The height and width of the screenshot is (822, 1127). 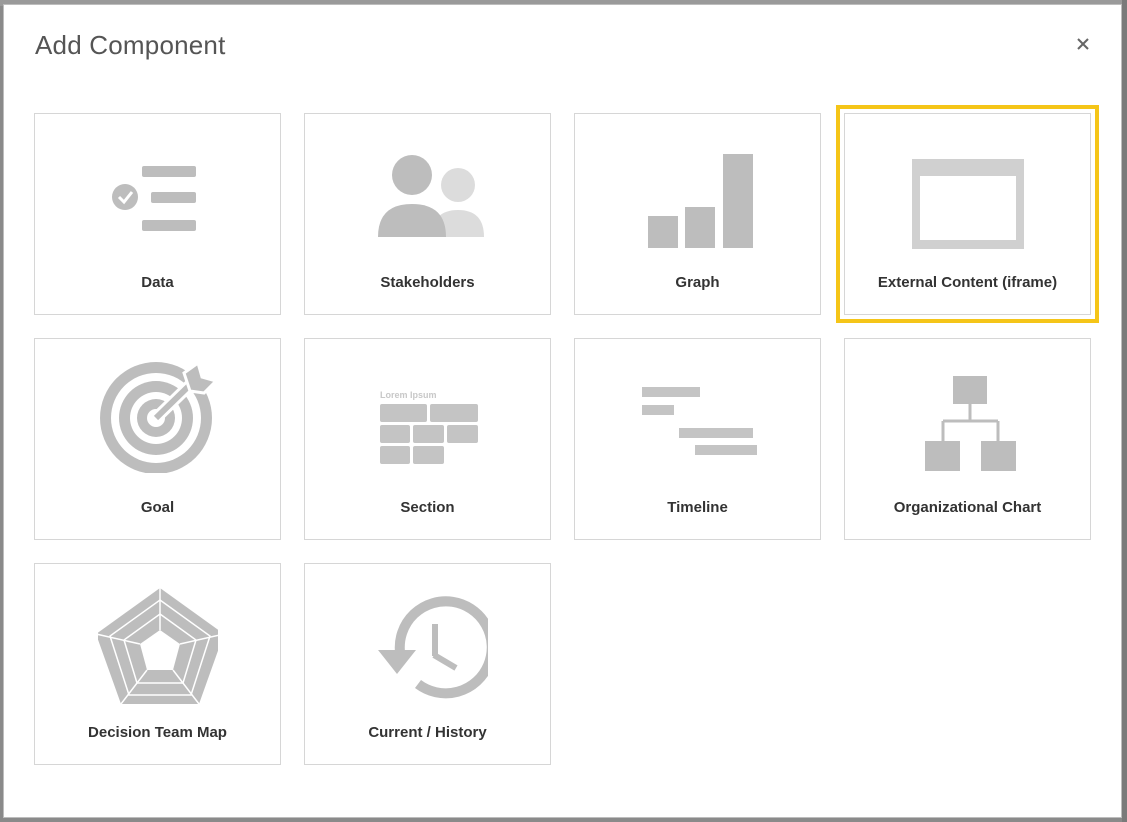 I want to click on component-label: Goal, so click(x=157, y=507).